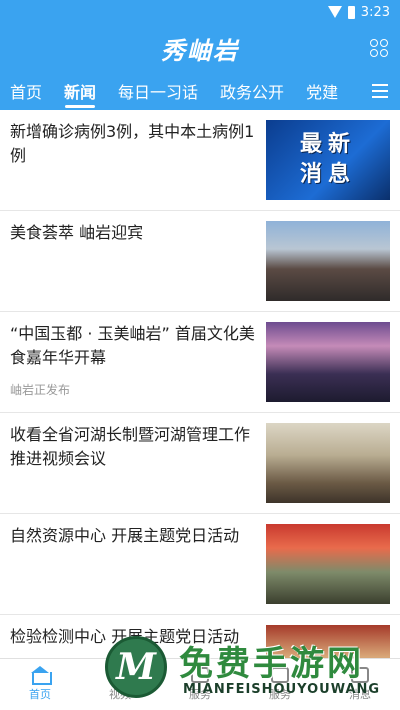 This screenshot has height=710, width=400. What do you see at coordinates (130, 446) in the screenshot?
I see `news-title: 收看全省河湖长制暨河湖管理工作推进视频会议` at bounding box center [130, 446].